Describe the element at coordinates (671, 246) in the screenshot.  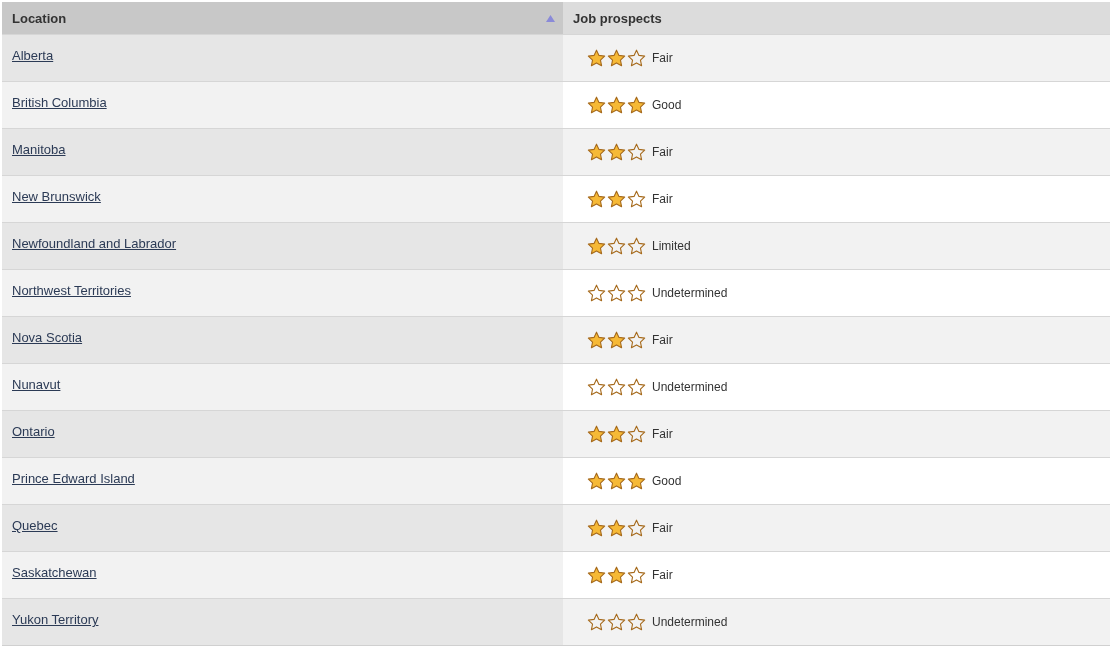
I see `prospect-label: Limited` at that location.